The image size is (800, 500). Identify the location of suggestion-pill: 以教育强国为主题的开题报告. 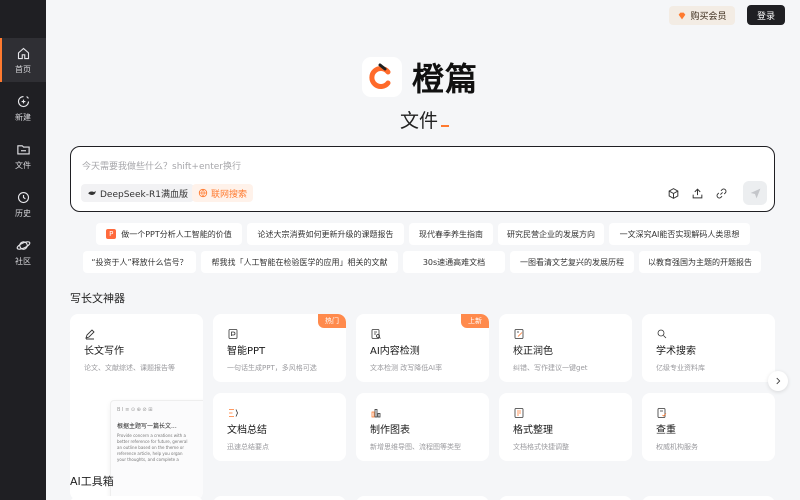
(700, 262).